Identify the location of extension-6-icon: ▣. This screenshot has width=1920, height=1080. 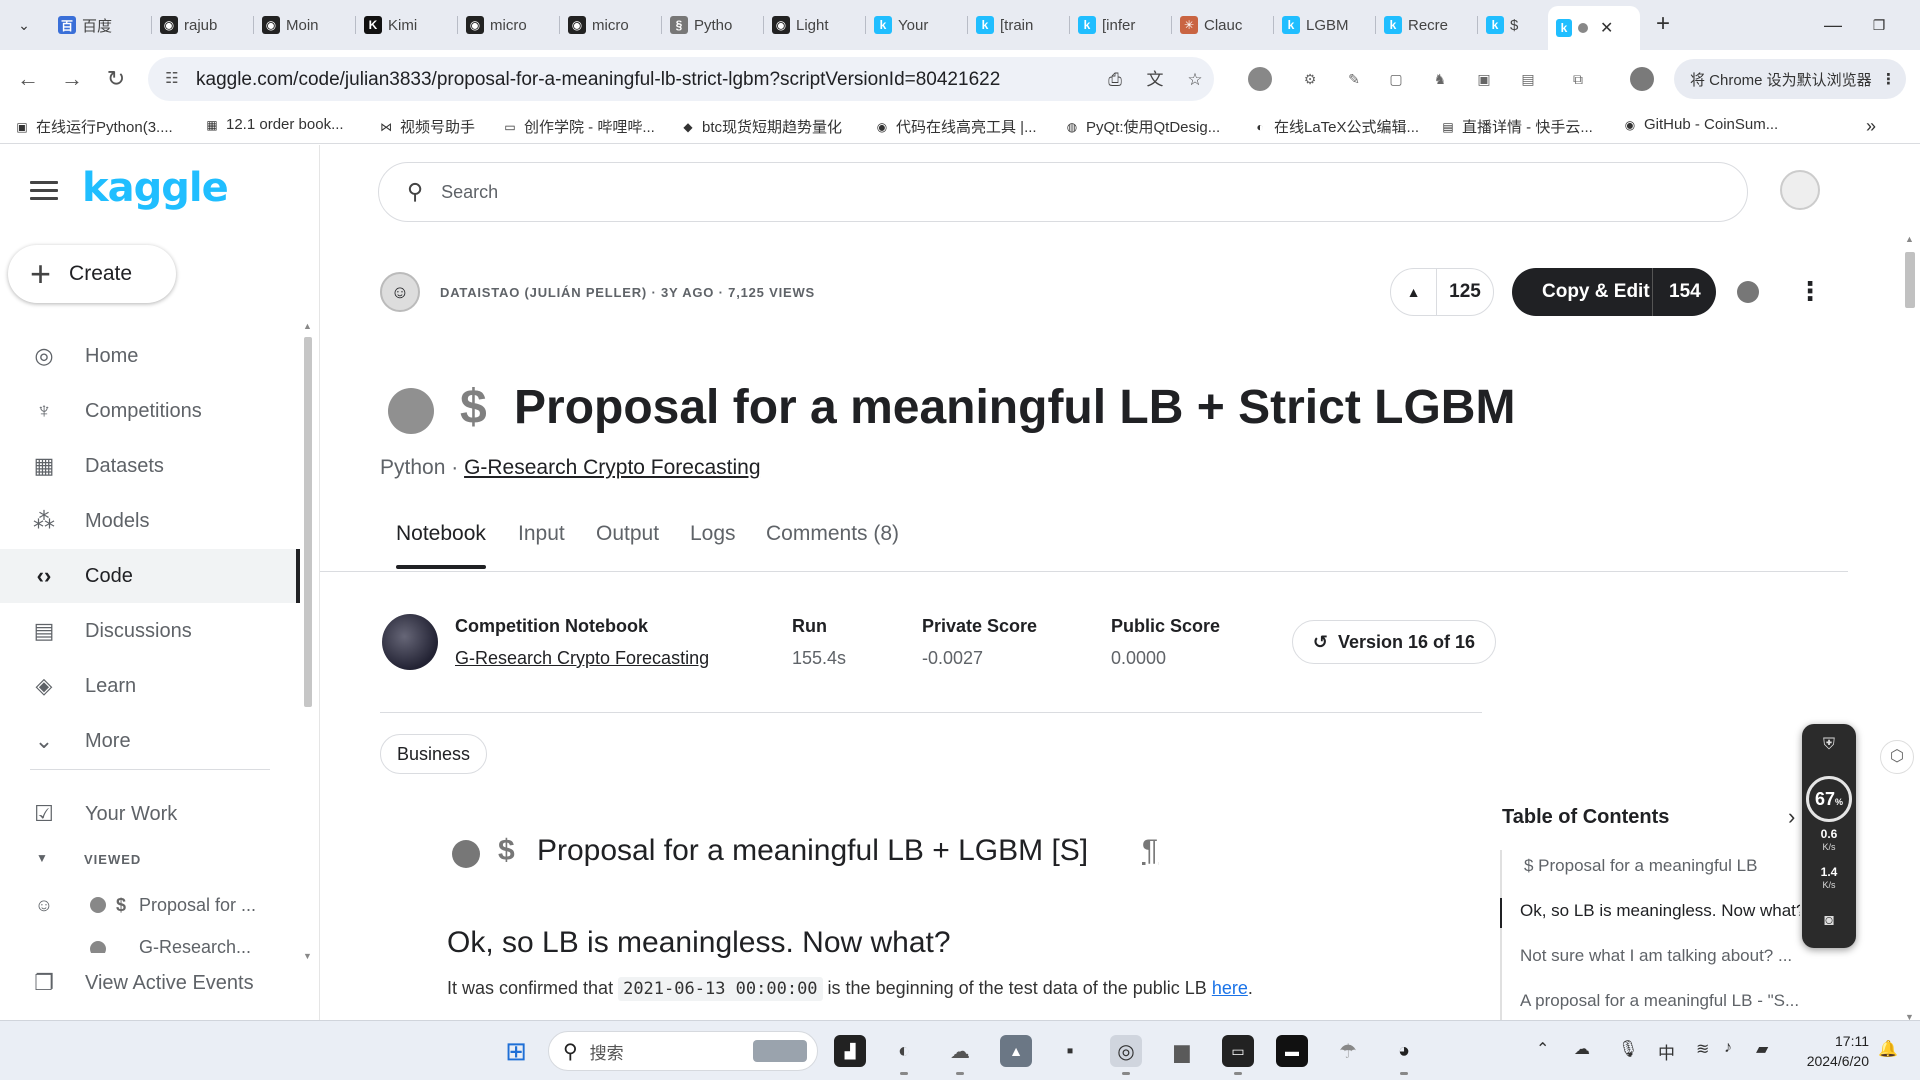
(1484, 79).